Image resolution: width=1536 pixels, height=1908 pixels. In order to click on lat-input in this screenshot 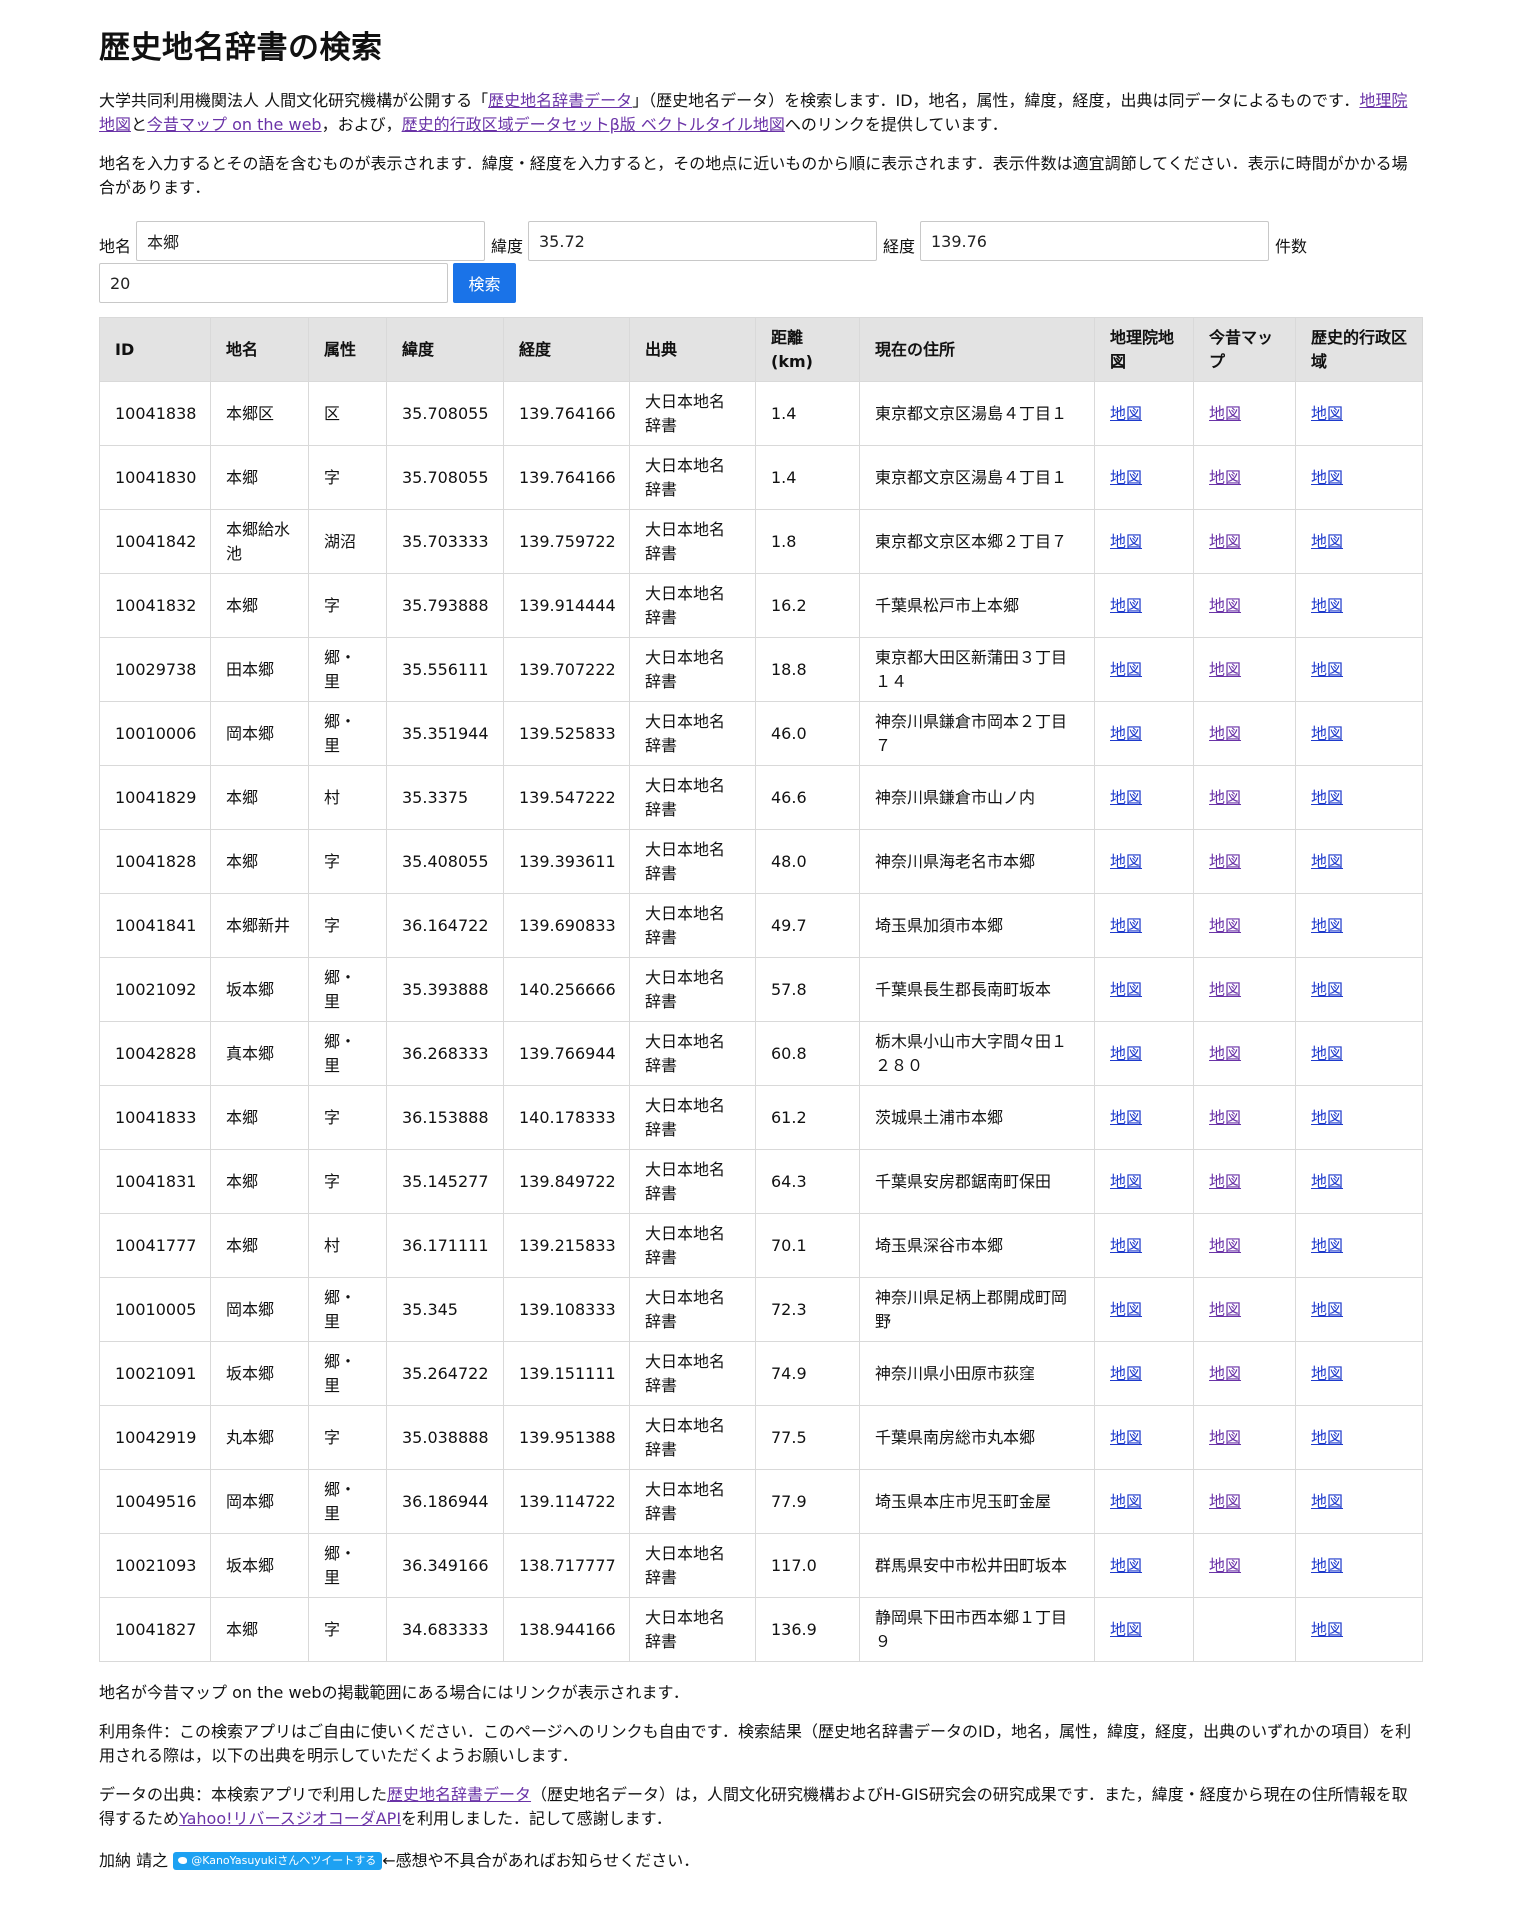, I will do `click(702, 241)`.